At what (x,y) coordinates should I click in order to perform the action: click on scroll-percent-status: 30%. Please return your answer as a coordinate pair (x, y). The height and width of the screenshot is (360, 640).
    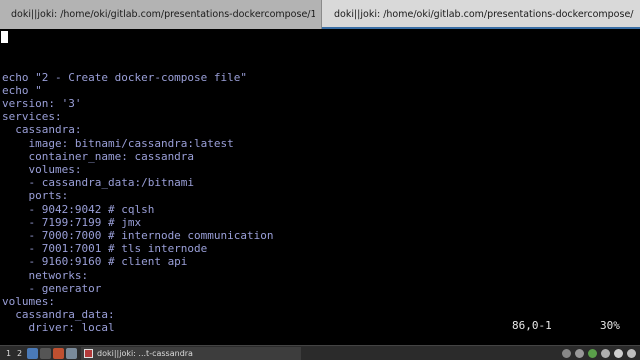
    Looking at the image, I should click on (610, 325).